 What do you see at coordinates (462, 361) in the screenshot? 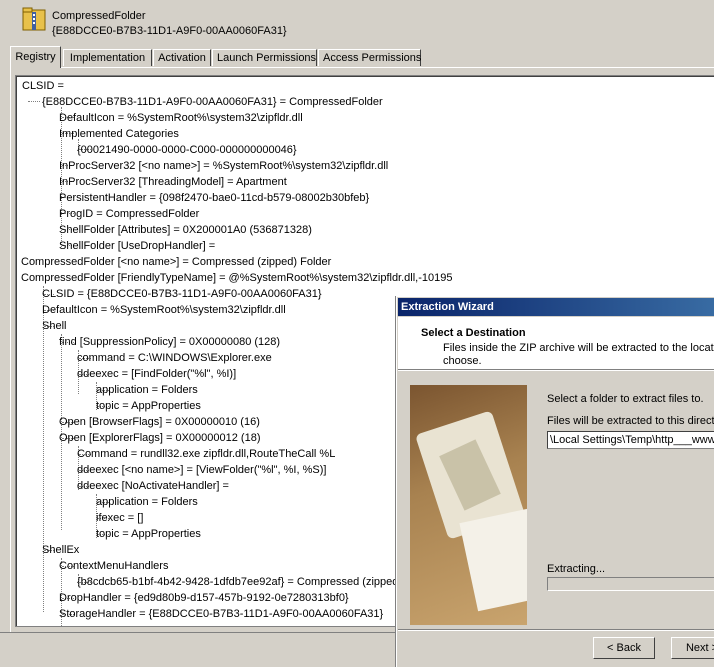
I see `wizard-subtitle-line2: choose.` at bounding box center [462, 361].